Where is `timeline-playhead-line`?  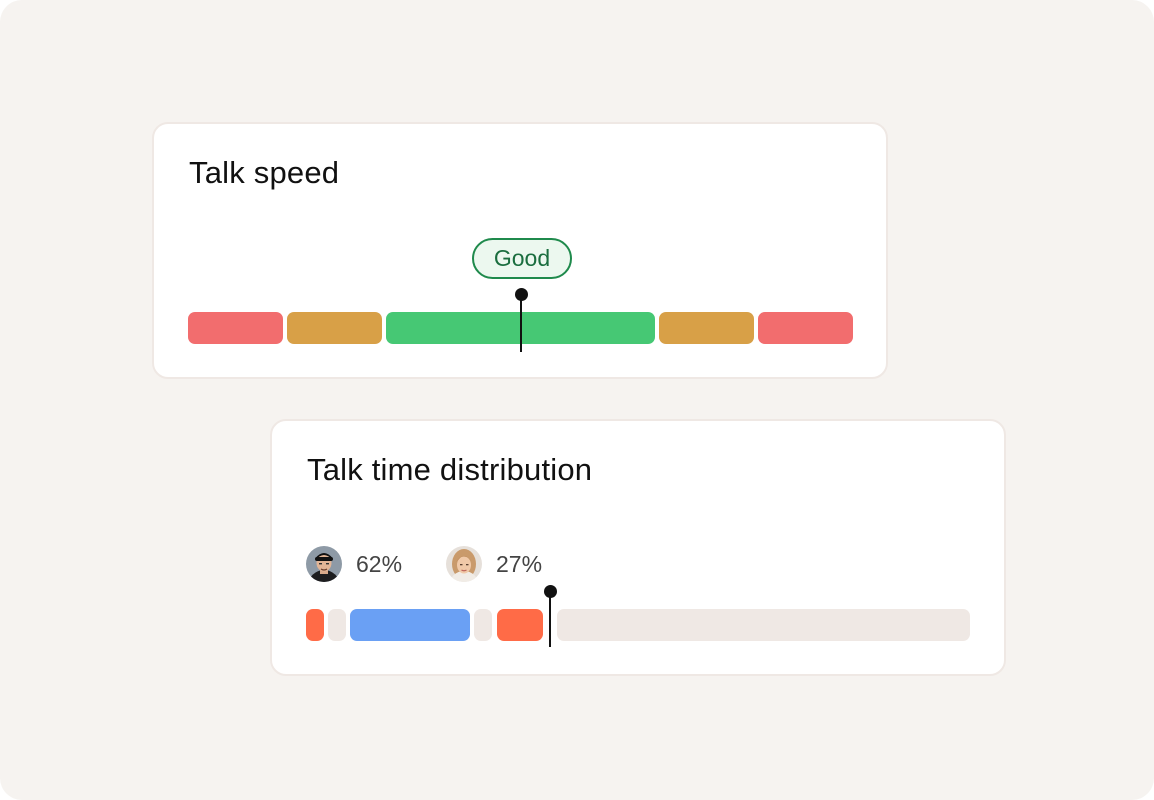 timeline-playhead-line is located at coordinates (550, 620).